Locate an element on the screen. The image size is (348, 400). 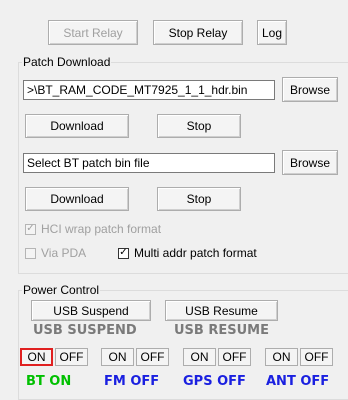
ant-off-button: OFF is located at coordinates (316, 357).